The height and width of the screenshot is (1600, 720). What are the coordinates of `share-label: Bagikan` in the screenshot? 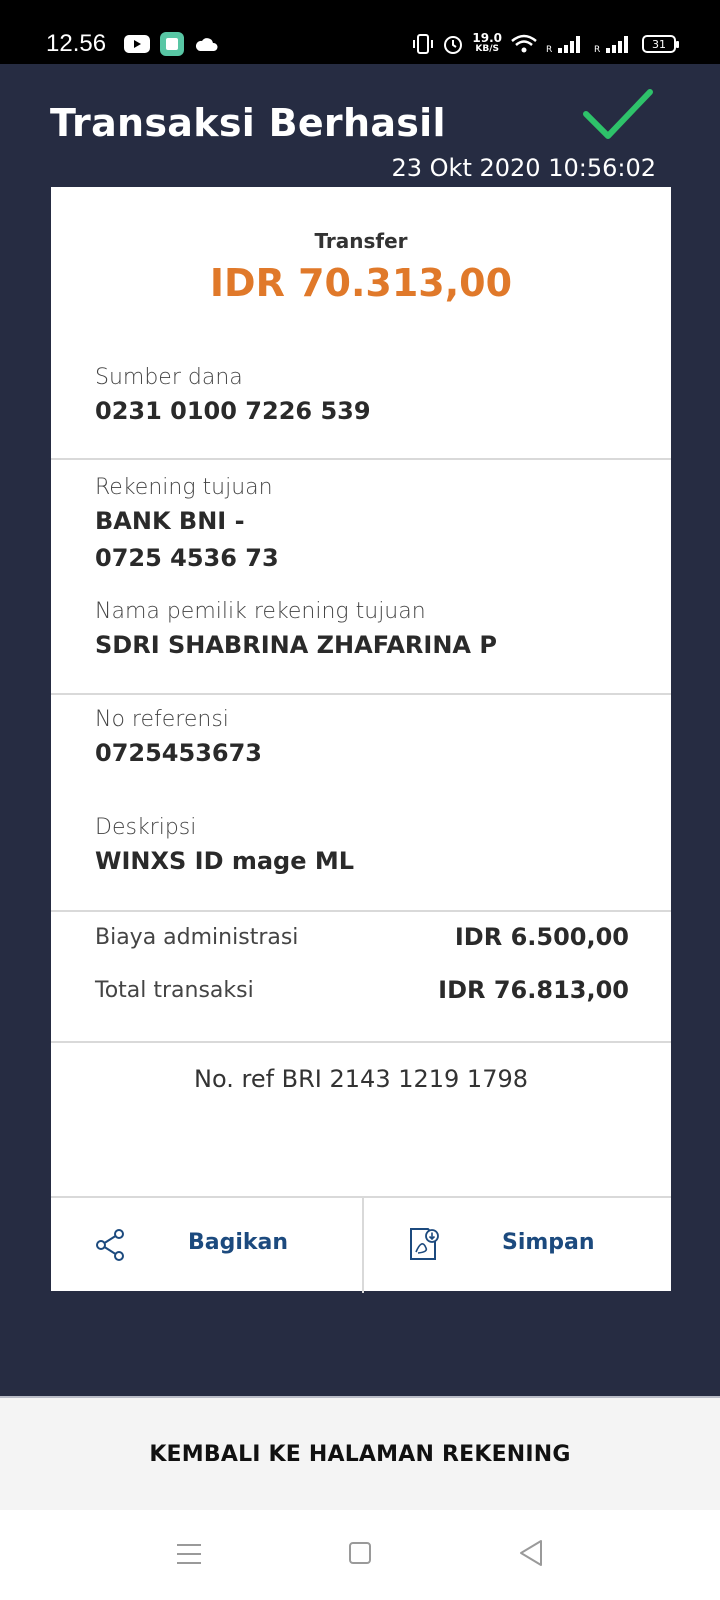 It's located at (238, 1242).